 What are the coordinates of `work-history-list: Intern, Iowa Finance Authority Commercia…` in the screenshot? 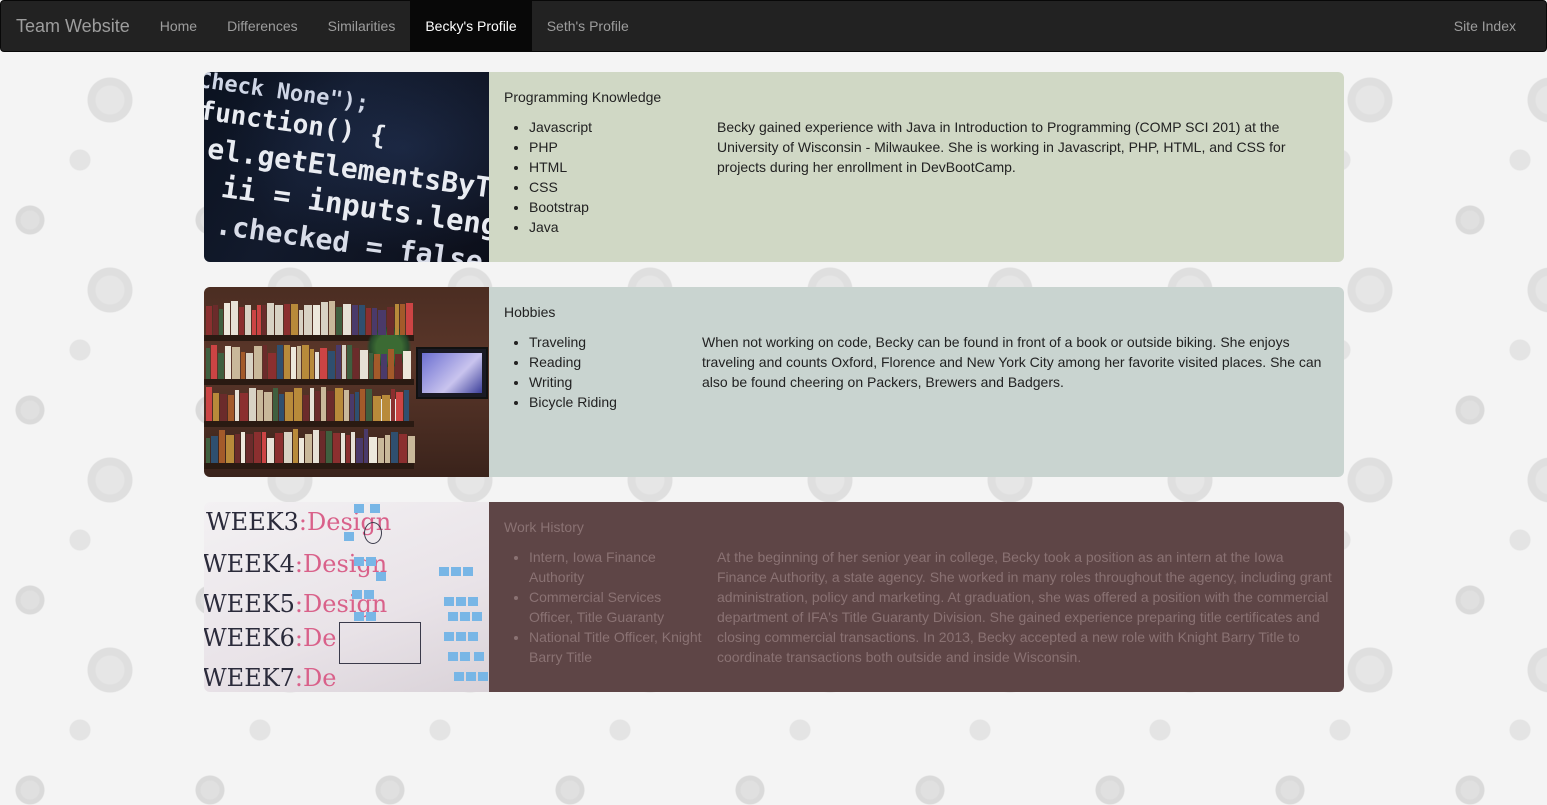 It's located at (604, 607).